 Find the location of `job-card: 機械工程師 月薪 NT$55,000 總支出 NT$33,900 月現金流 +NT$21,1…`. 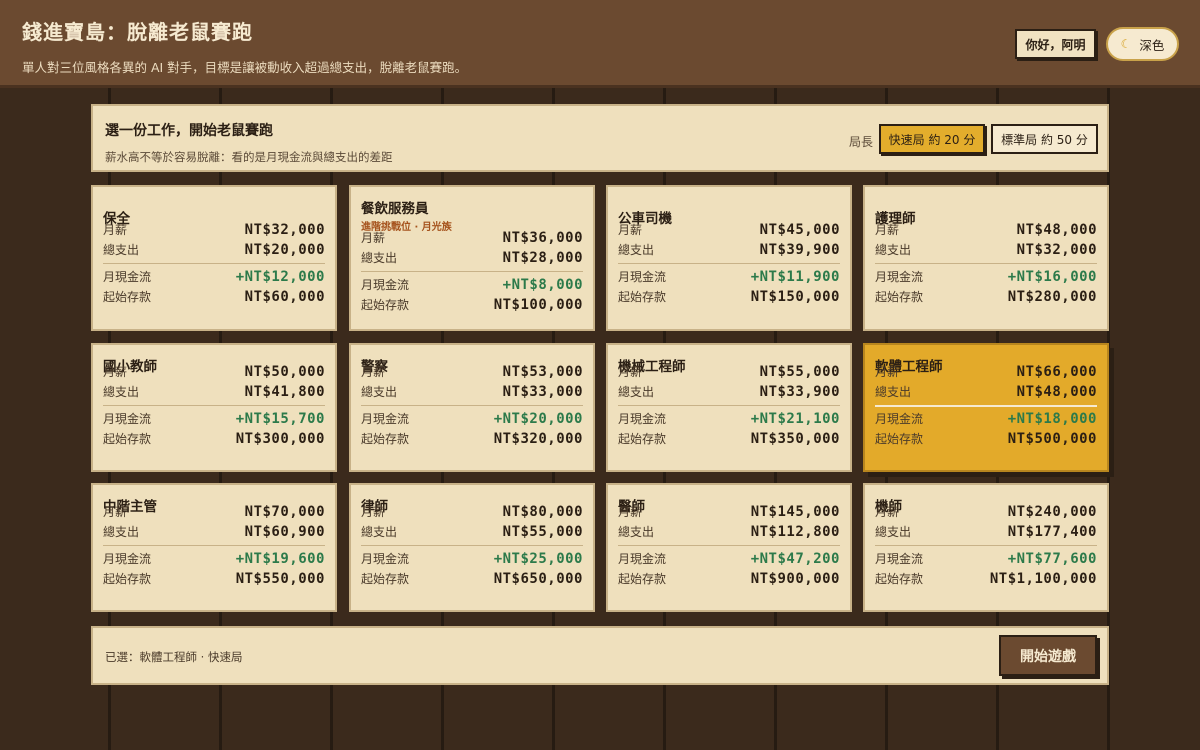

job-card: 機械工程師 月薪 NT$55,000 總支出 NT$33,900 月現金流 +NT$21,1… is located at coordinates (729, 407).